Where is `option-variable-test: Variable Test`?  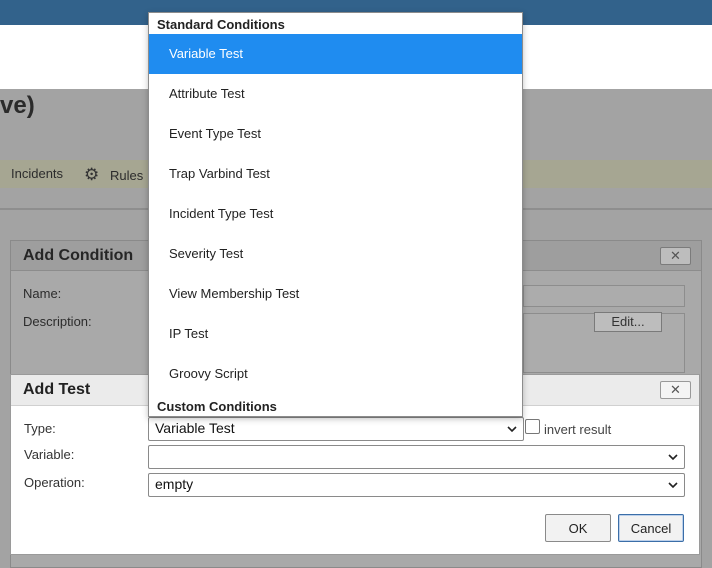 option-variable-test: Variable Test is located at coordinates (335, 54).